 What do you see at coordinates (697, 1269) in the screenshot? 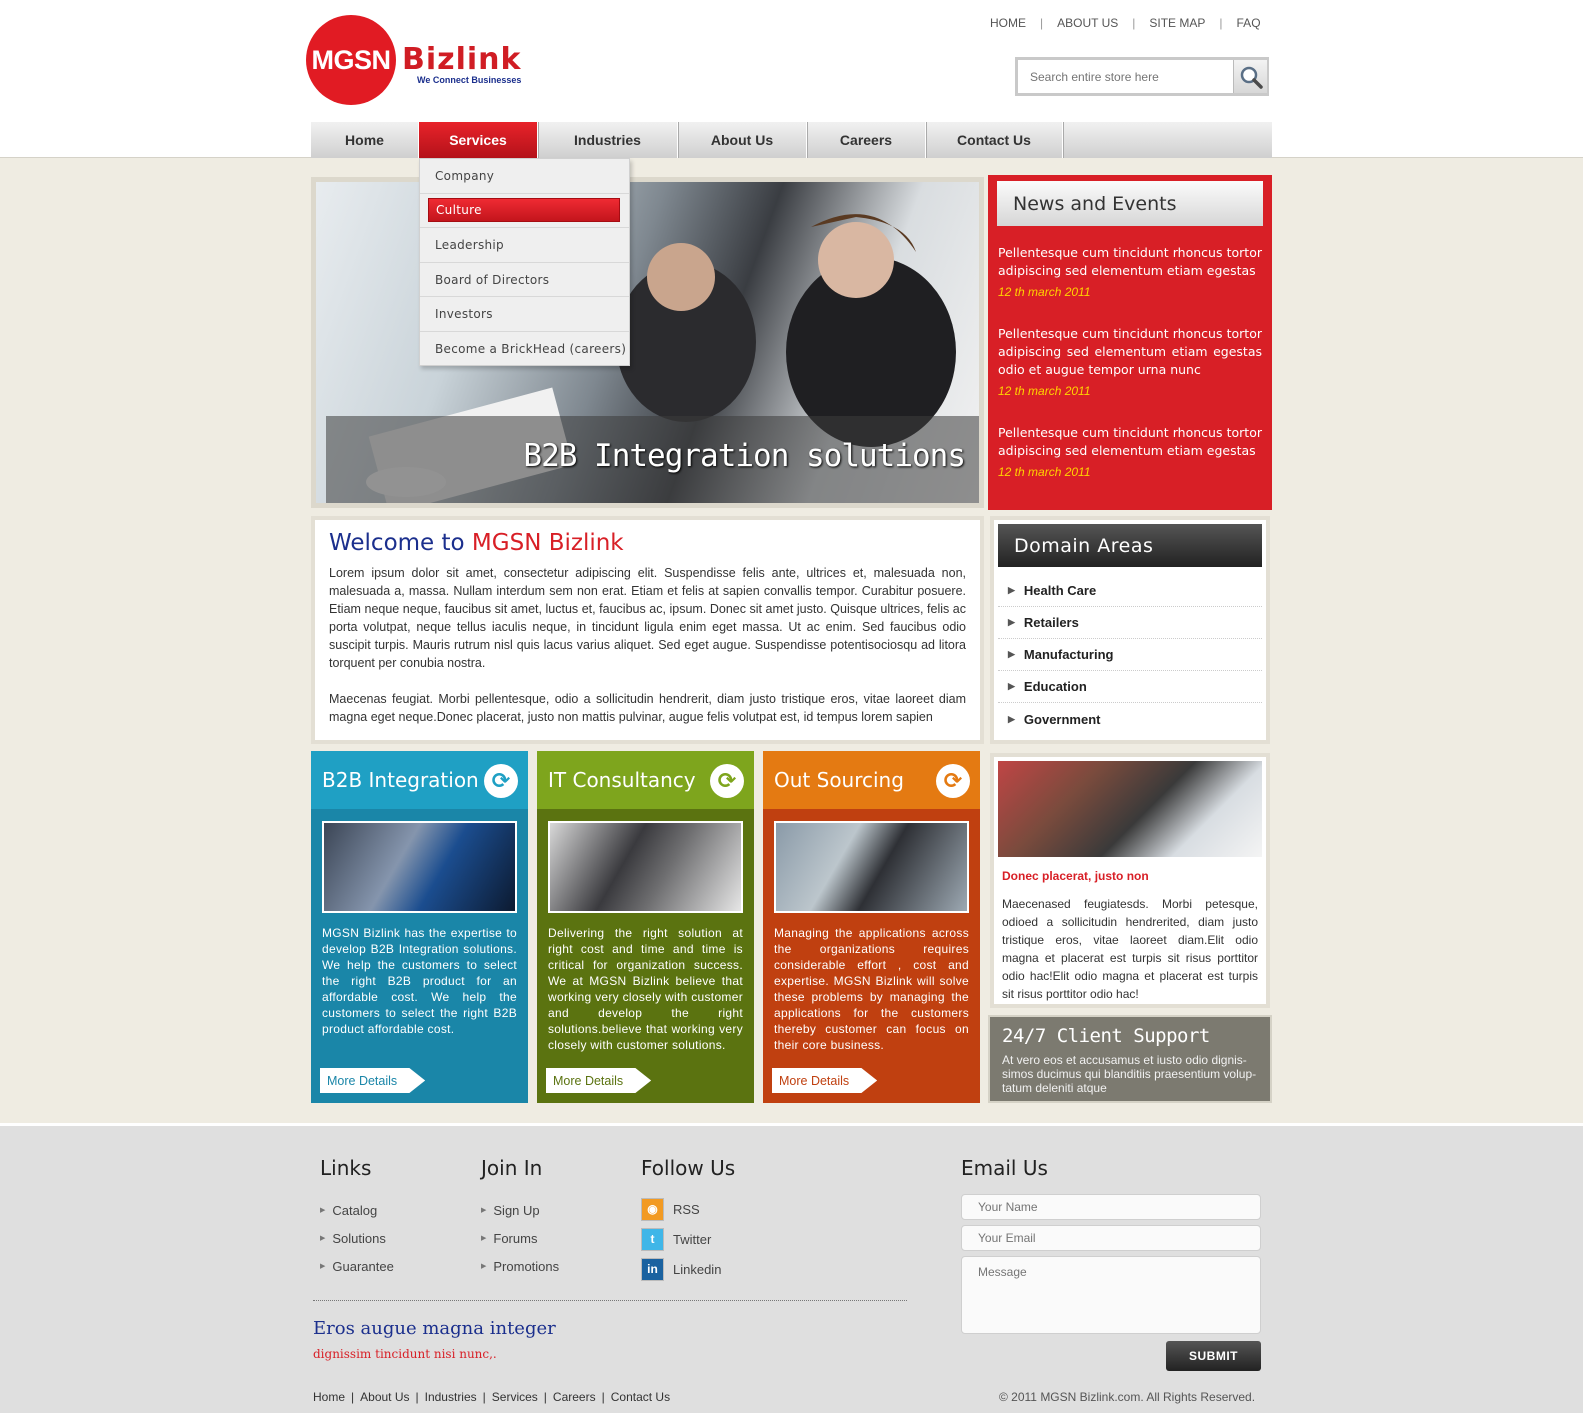
I see `footer-follow-label: Linkedin` at bounding box center [697, 1269].